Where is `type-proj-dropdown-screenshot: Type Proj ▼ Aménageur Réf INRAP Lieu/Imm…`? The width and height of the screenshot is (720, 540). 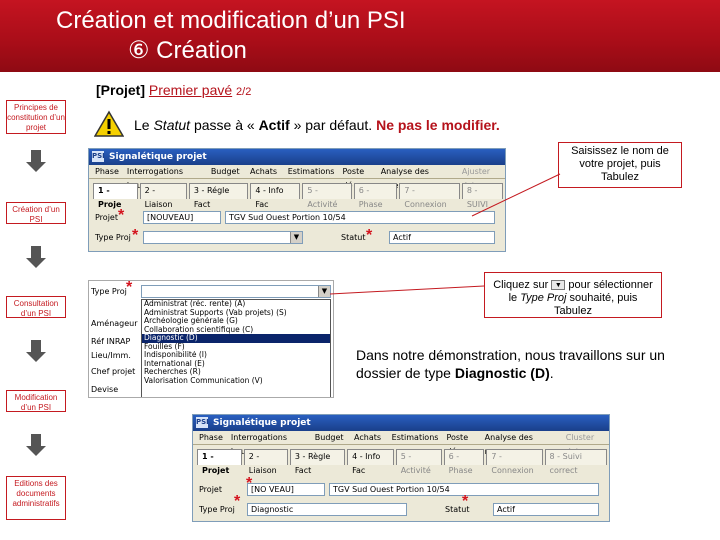 type-proj-dropdown-screenshot: Type Proj ▼ Aménageur Réf INRAP Lieu/Imm… is located at coordinates (211, 339).